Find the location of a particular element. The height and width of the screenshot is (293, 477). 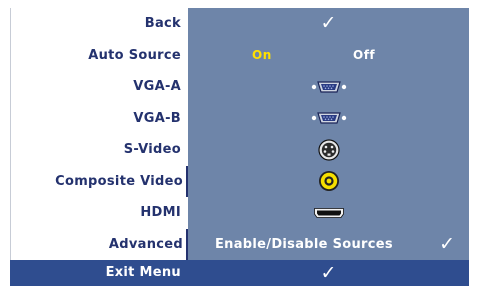

exit-menu-check-cell: ✓ is located at coordinates (328, 273).